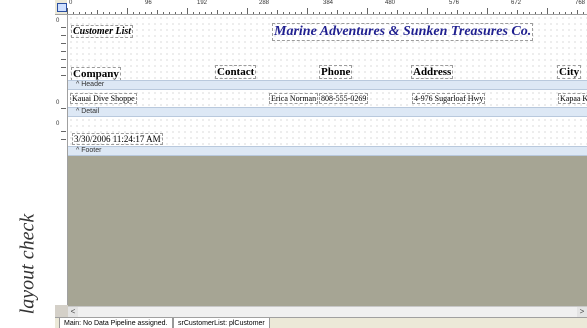 The image size is (587, 328). What do you see at coordinates (390, 3) in the screenshot?
I see `ruler-label: 480` at bounding box center [390, 3].